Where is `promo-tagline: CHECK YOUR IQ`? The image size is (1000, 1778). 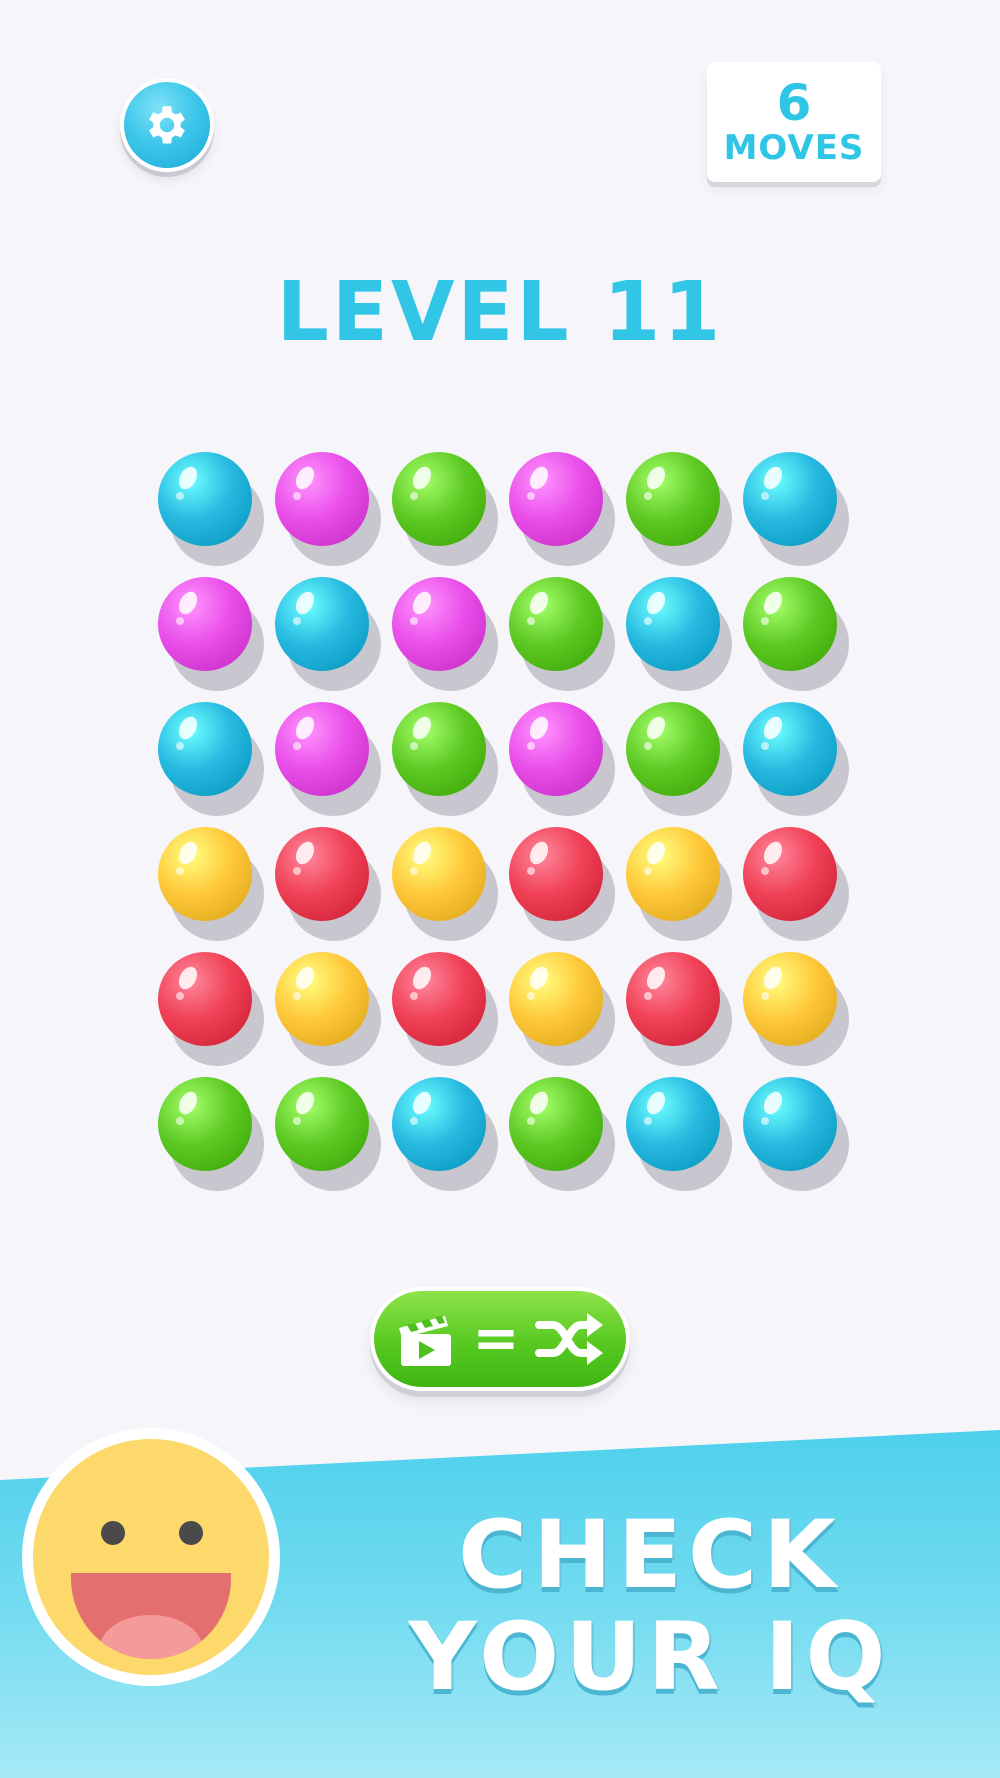 promo-tagline: CHECK YOUR IQ is located at coordinates (650, 1607).